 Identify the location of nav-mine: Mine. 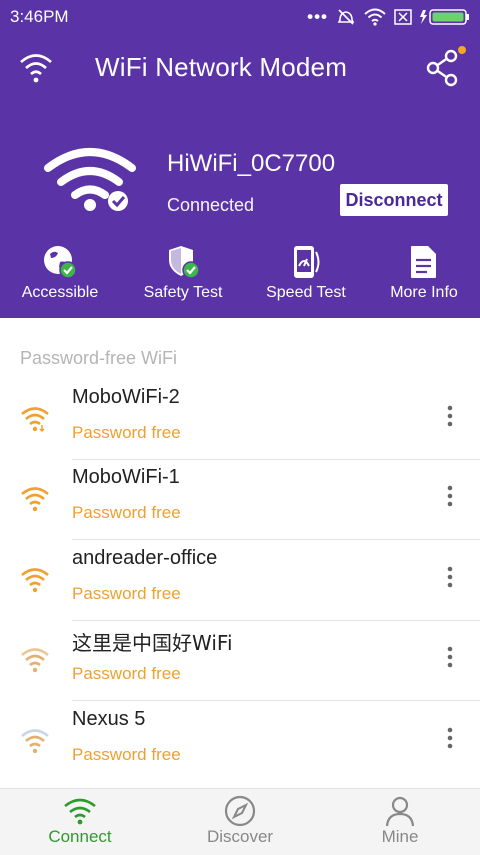
(400, 822).